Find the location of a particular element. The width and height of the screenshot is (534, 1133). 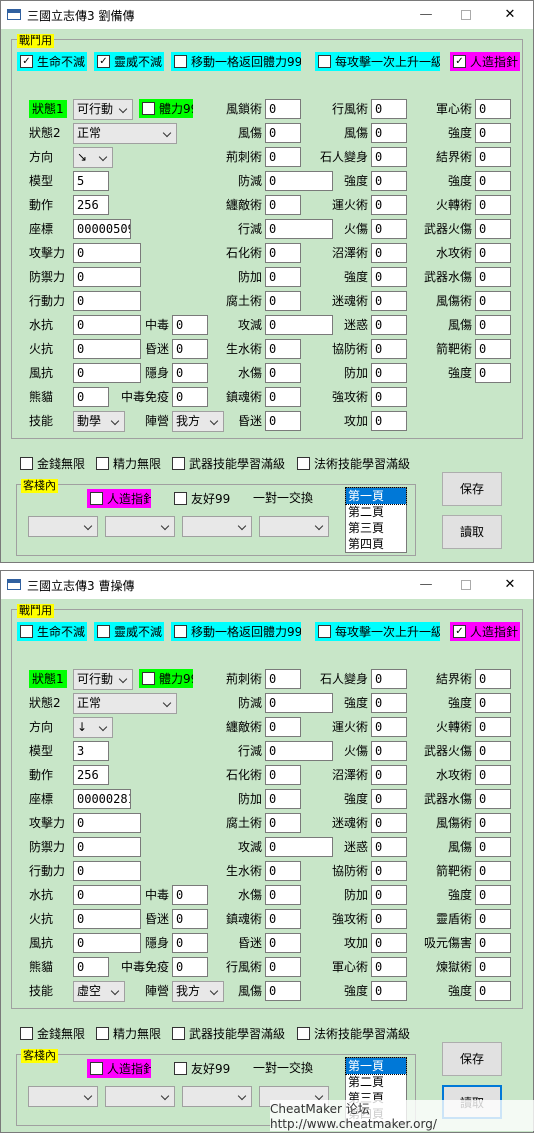

minimize-button: — is located at coordinates (426, 15).